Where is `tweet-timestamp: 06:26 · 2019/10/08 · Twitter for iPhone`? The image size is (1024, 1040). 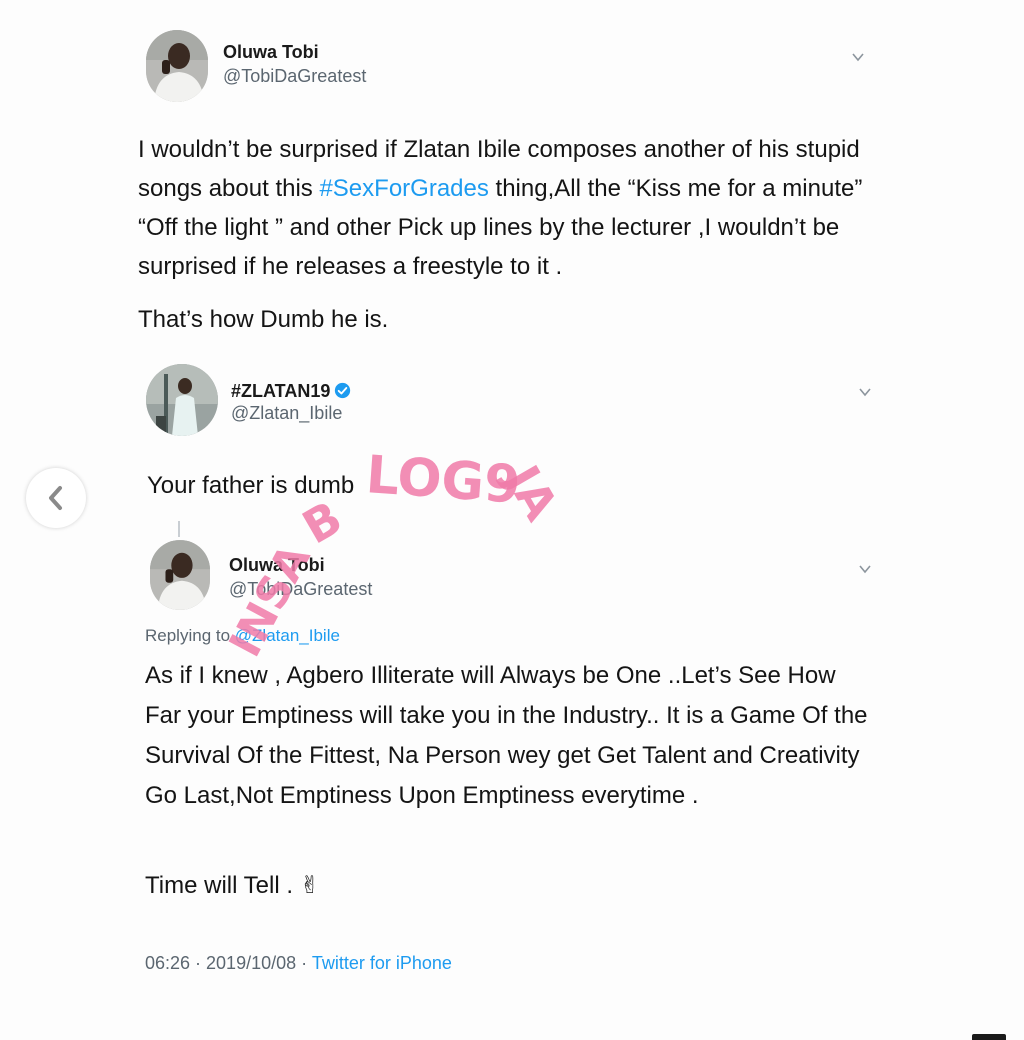 tweet-timestamp: 06:26 · 2019/10/08 · Twitter for iPhone is located at coordinates (298, 963).